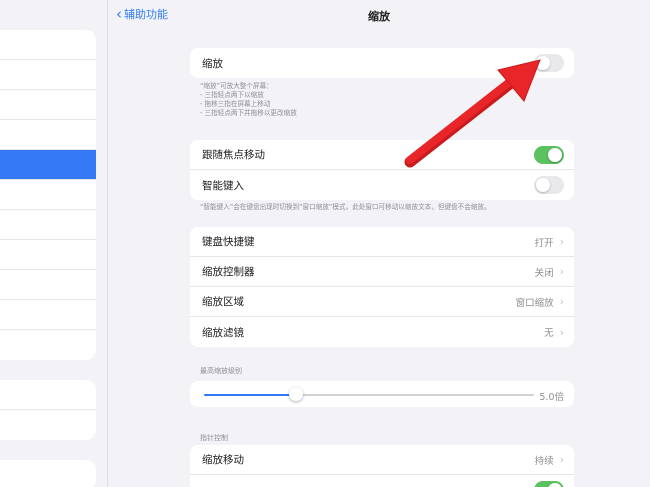 This screenshot has width=650, height=487. What do you see at coordinates (382, 242) in the screenshot?
I see `keyboard-shortcuts-row: 键盘快捷键 打开 ›` at bounding box center [382, 242].